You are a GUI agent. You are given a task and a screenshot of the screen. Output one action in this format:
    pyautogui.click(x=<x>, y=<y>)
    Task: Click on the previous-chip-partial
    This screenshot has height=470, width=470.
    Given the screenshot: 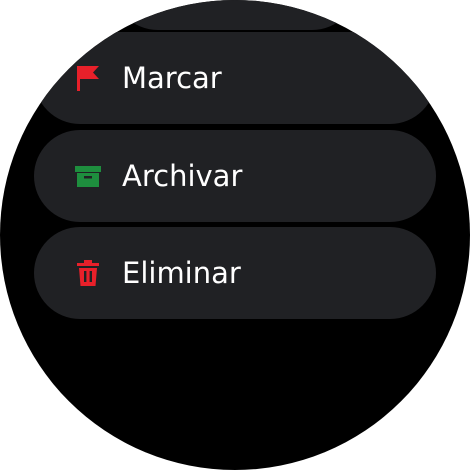 What is the action you would take?
    pyautogui.click(x=235, y=15)
    